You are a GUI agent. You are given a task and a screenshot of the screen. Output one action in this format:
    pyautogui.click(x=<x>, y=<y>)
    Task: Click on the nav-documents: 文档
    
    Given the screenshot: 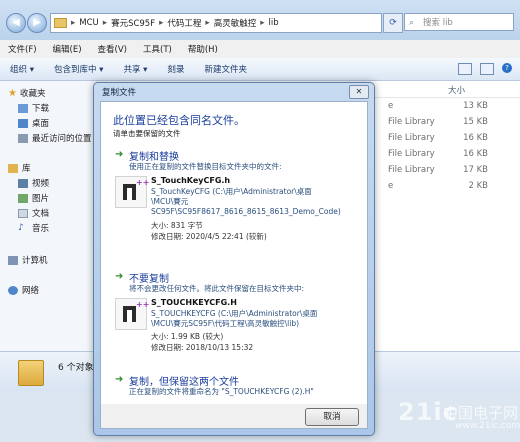 What is the action you would take?
    pyautogui.click(x=33, y=213)
    